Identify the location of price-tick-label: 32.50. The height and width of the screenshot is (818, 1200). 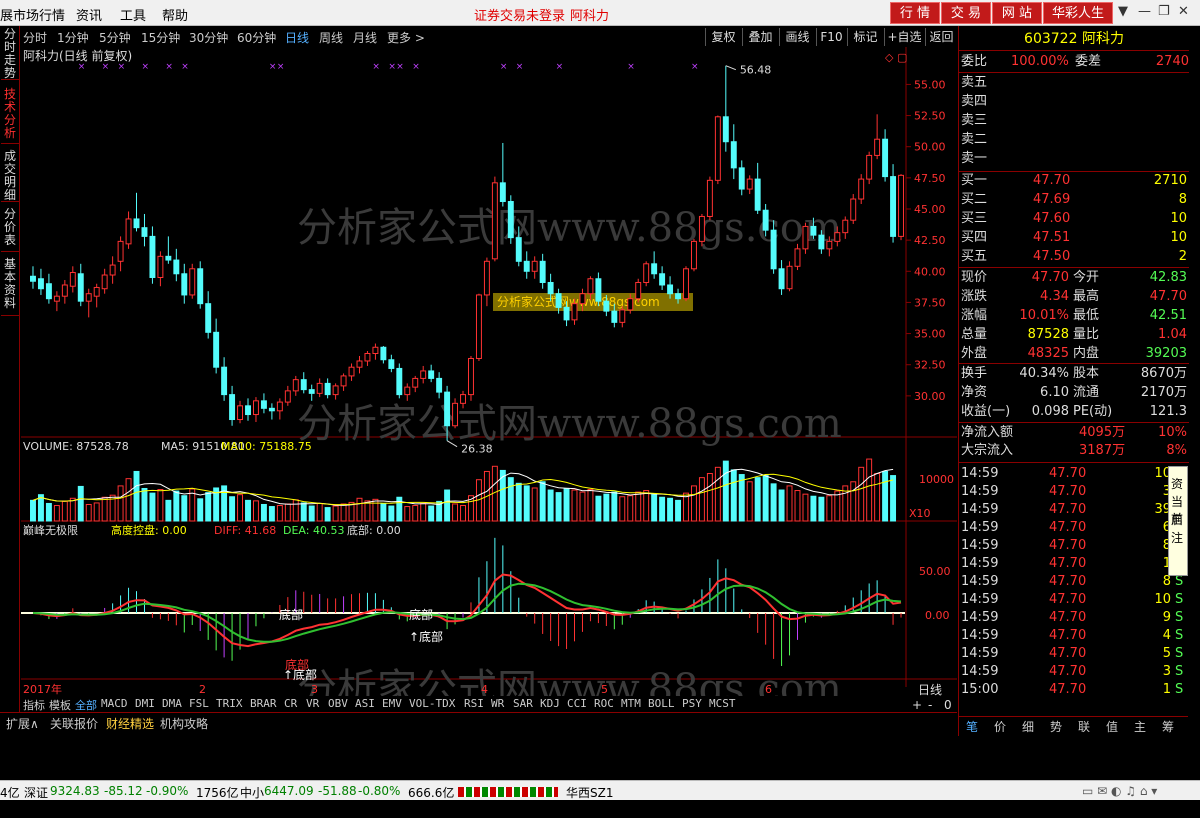
(930, 365).